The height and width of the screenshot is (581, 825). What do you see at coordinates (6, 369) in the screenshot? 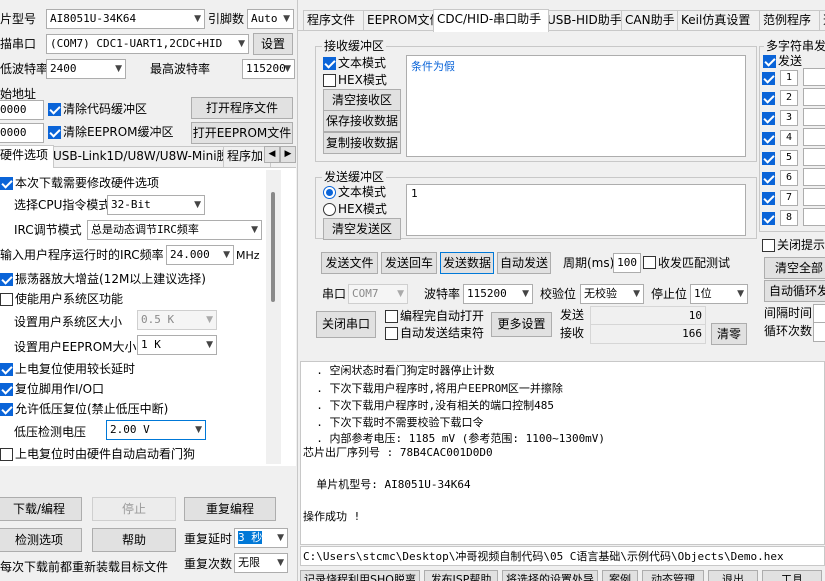
I see `long-reset-delay-checkbox` at bounding box center [6, 369].